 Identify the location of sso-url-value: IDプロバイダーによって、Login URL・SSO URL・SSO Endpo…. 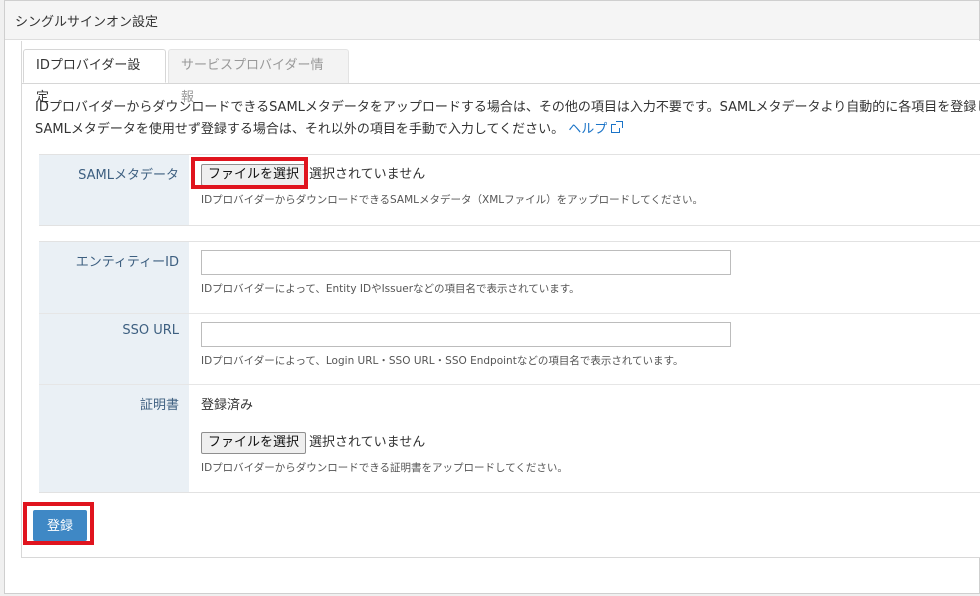
(584, 349).